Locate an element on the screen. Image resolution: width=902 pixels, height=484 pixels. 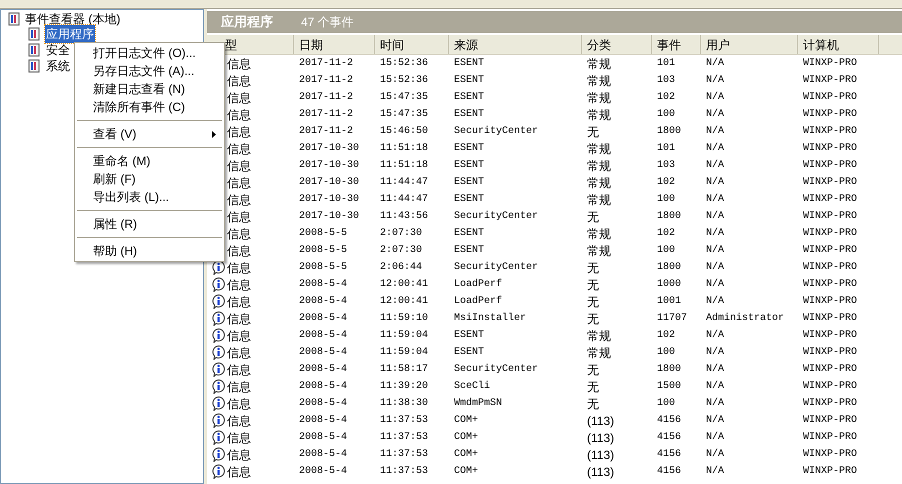
column-header: 计算机 is located at coordinates (838, 44).